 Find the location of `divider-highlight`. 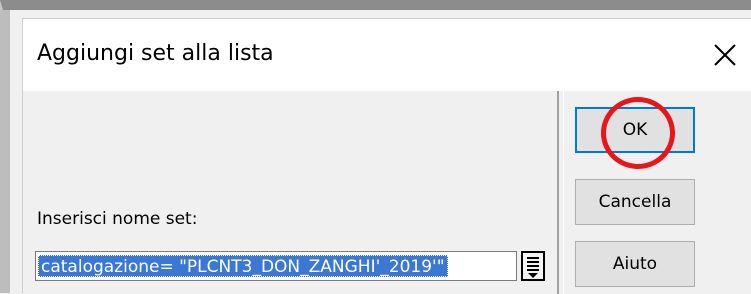

divider-highlight is located at coordinates (563, 192).